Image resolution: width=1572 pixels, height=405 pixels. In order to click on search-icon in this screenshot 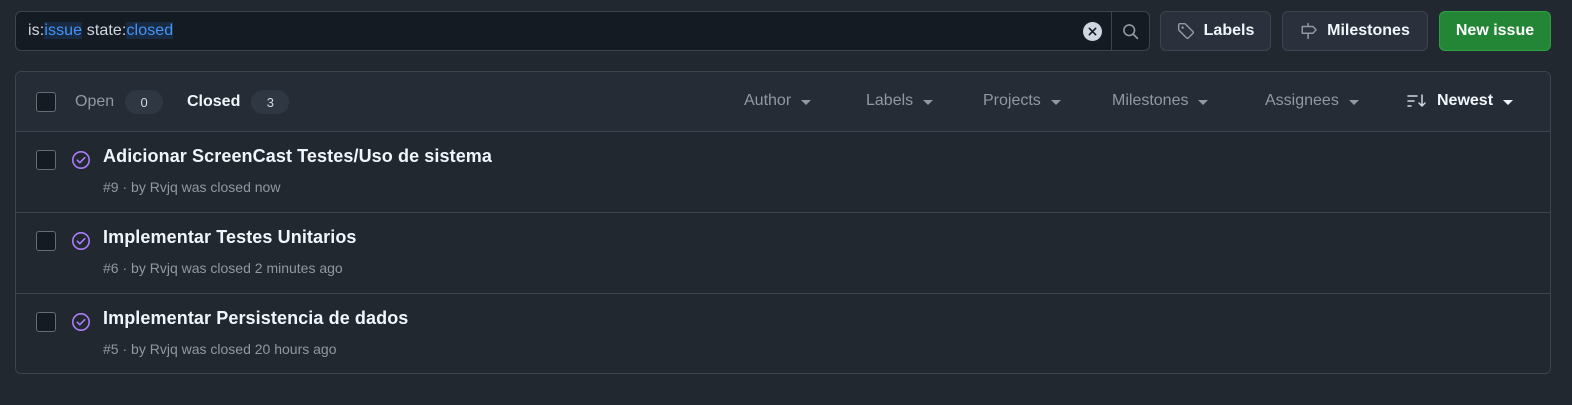, I will do `click(1131, 31)`.